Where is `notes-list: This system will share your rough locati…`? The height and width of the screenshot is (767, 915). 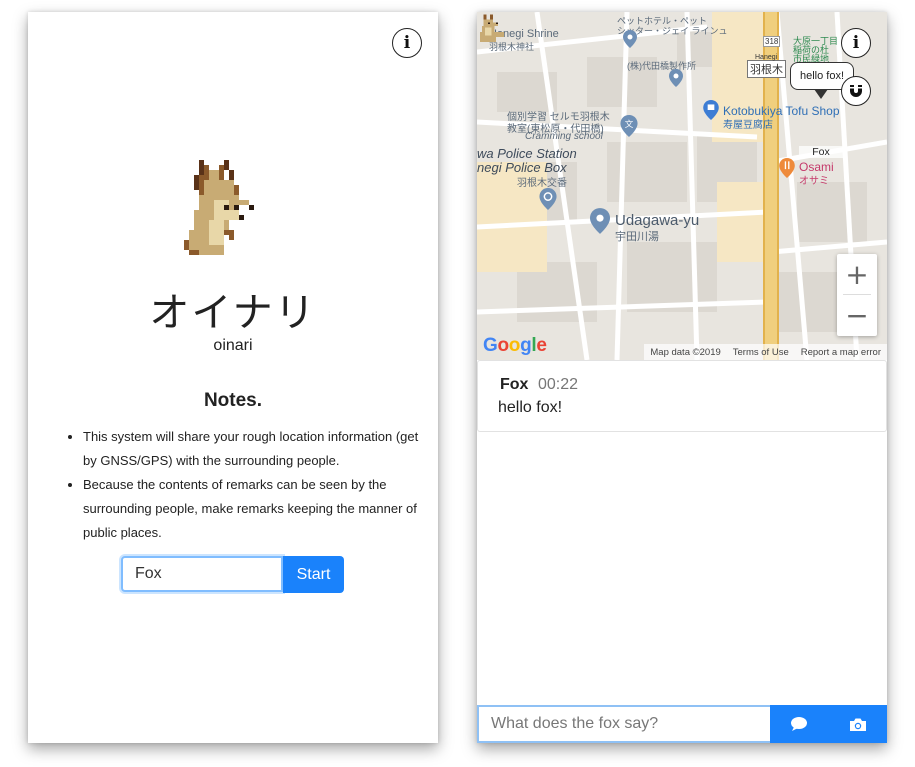 notes-list: This system will share your rough locati… is located at coordinates (249, 485).